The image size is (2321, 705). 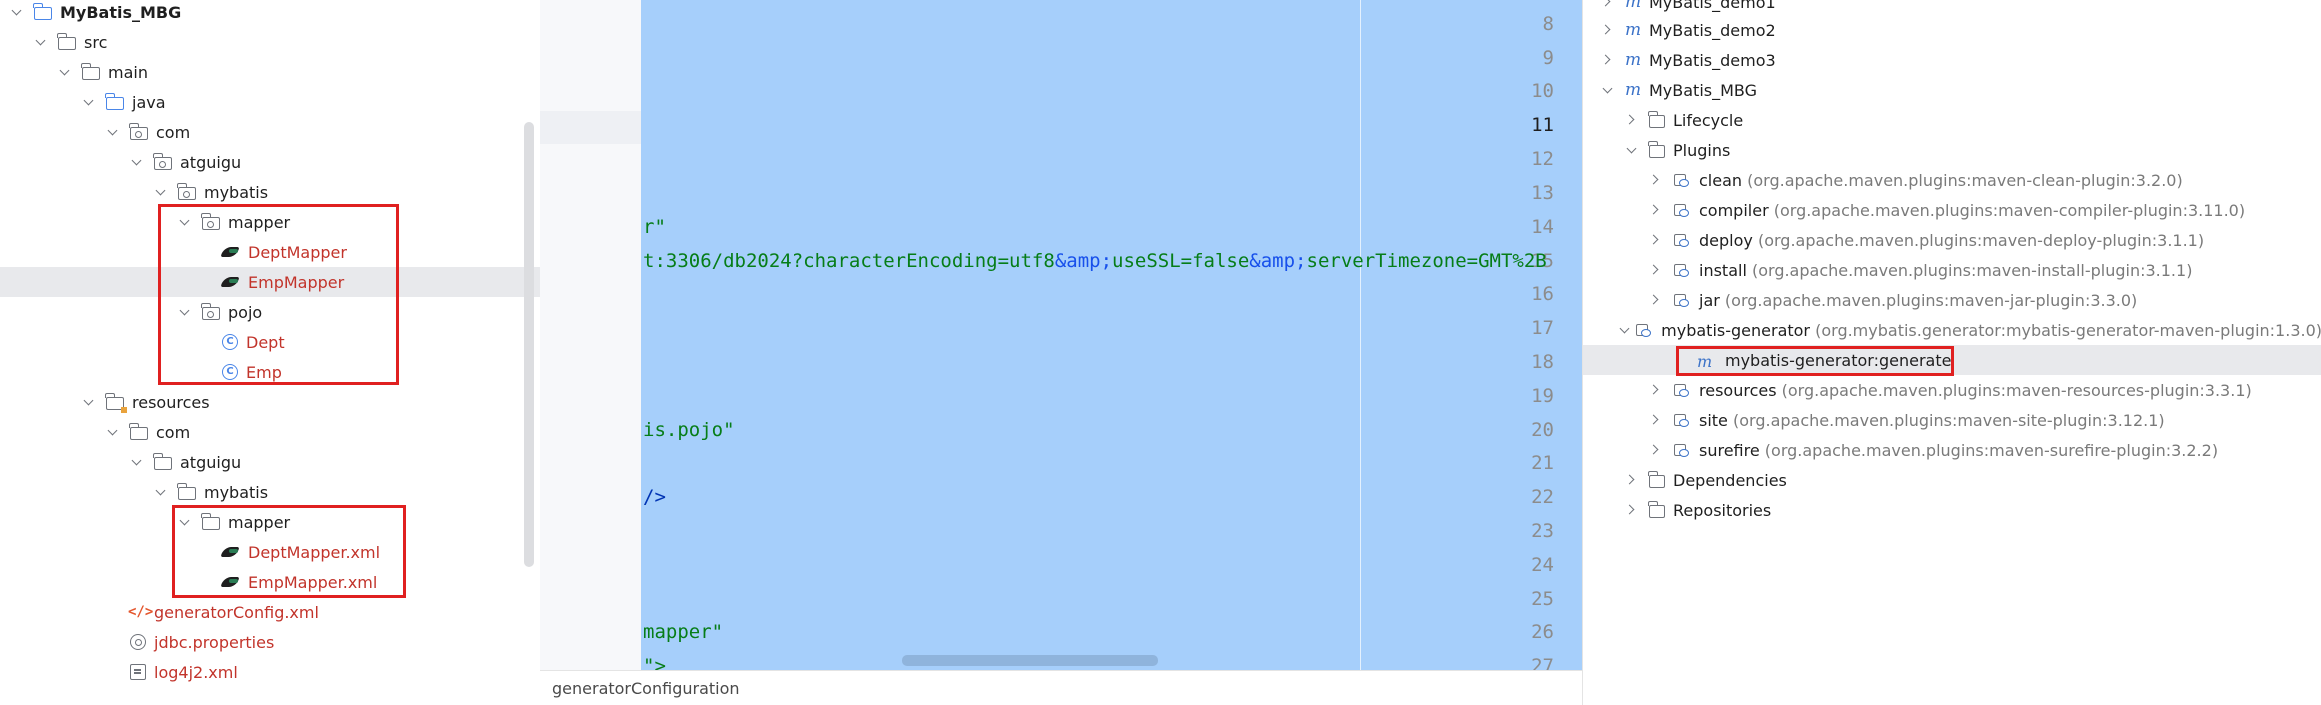 What do you see at coordinates (270, 432) in the screenshot?
I see `tree-row-com-res: com` at bounding box center [270, 432].